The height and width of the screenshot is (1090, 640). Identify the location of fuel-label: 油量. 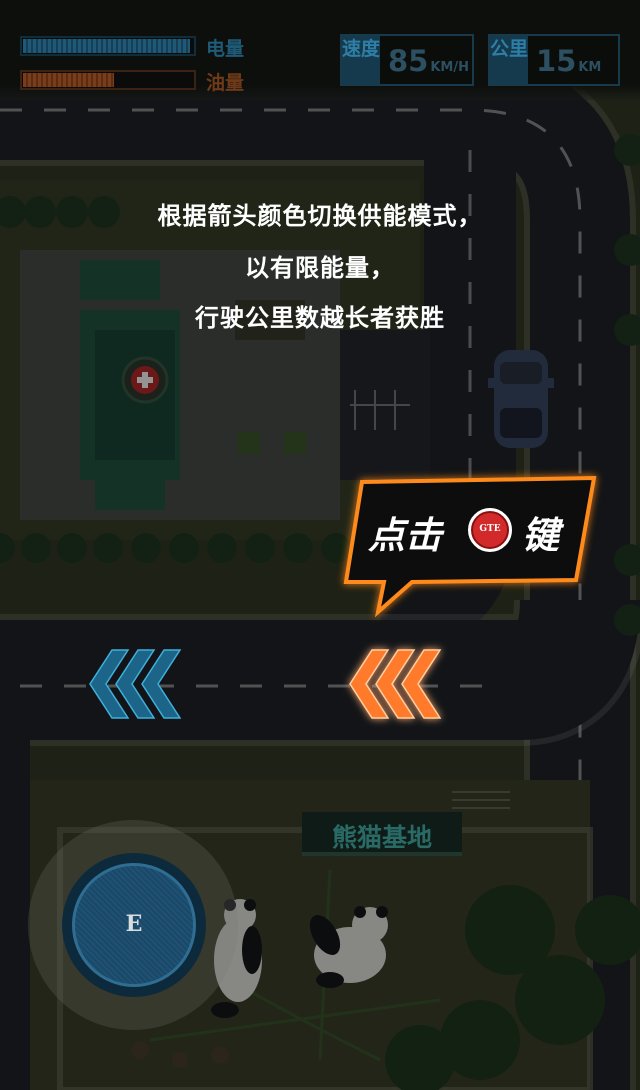
(225, 83).